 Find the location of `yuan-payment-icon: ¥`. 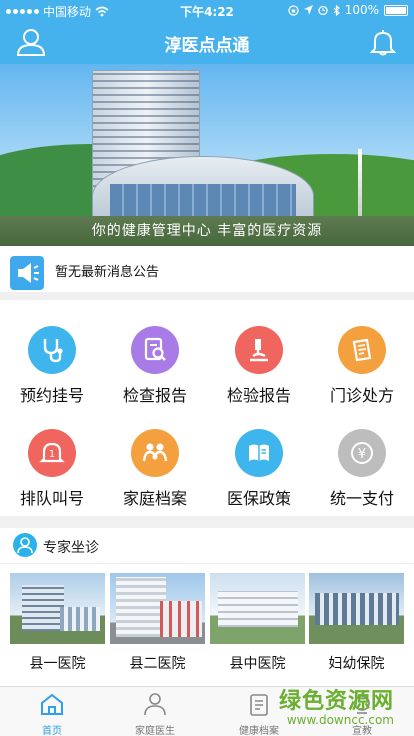

yuan-payment-icon: ¥ is located at coordinates (362, 453).